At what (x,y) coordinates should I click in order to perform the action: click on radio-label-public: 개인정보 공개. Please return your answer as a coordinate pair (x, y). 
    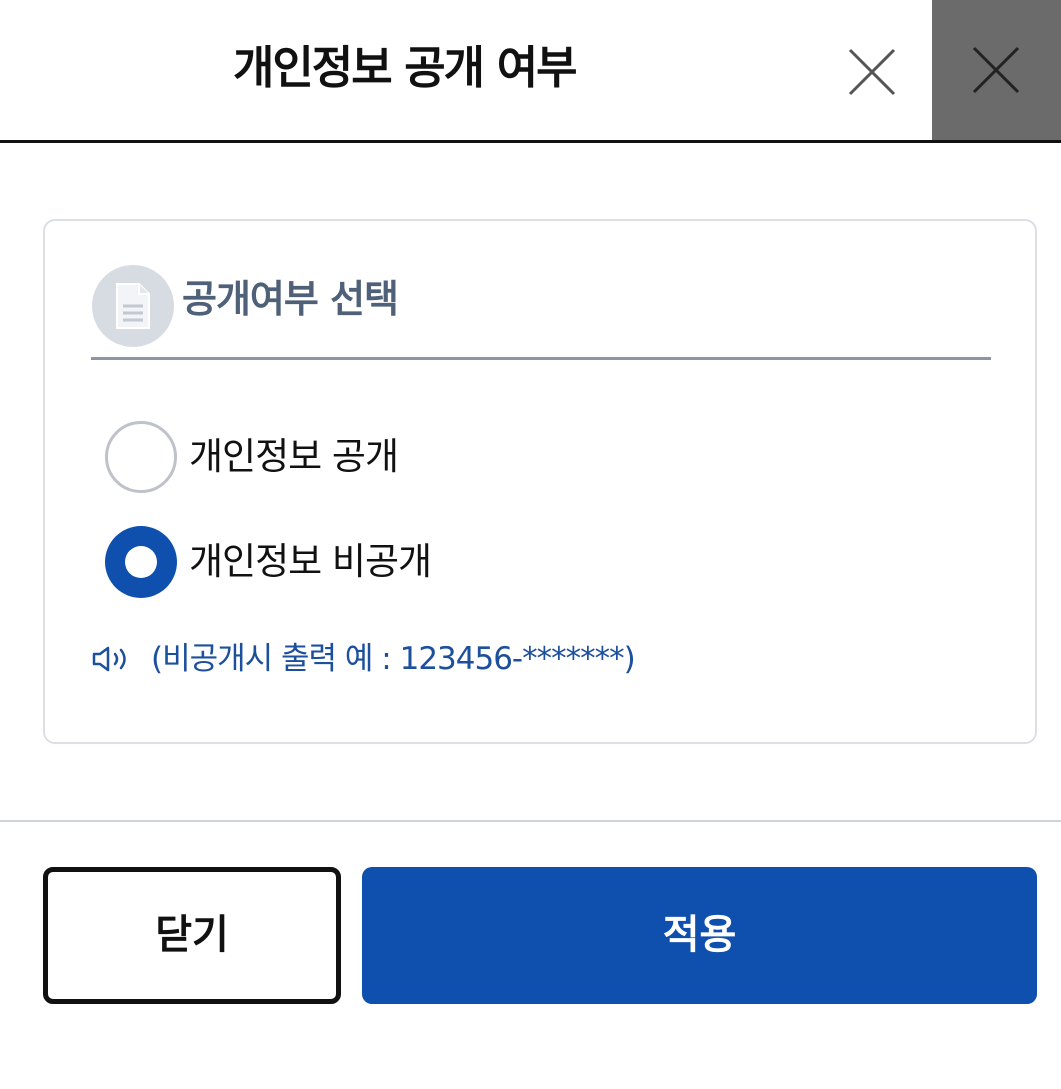
    Looking at the image, I should click on (294, 456).